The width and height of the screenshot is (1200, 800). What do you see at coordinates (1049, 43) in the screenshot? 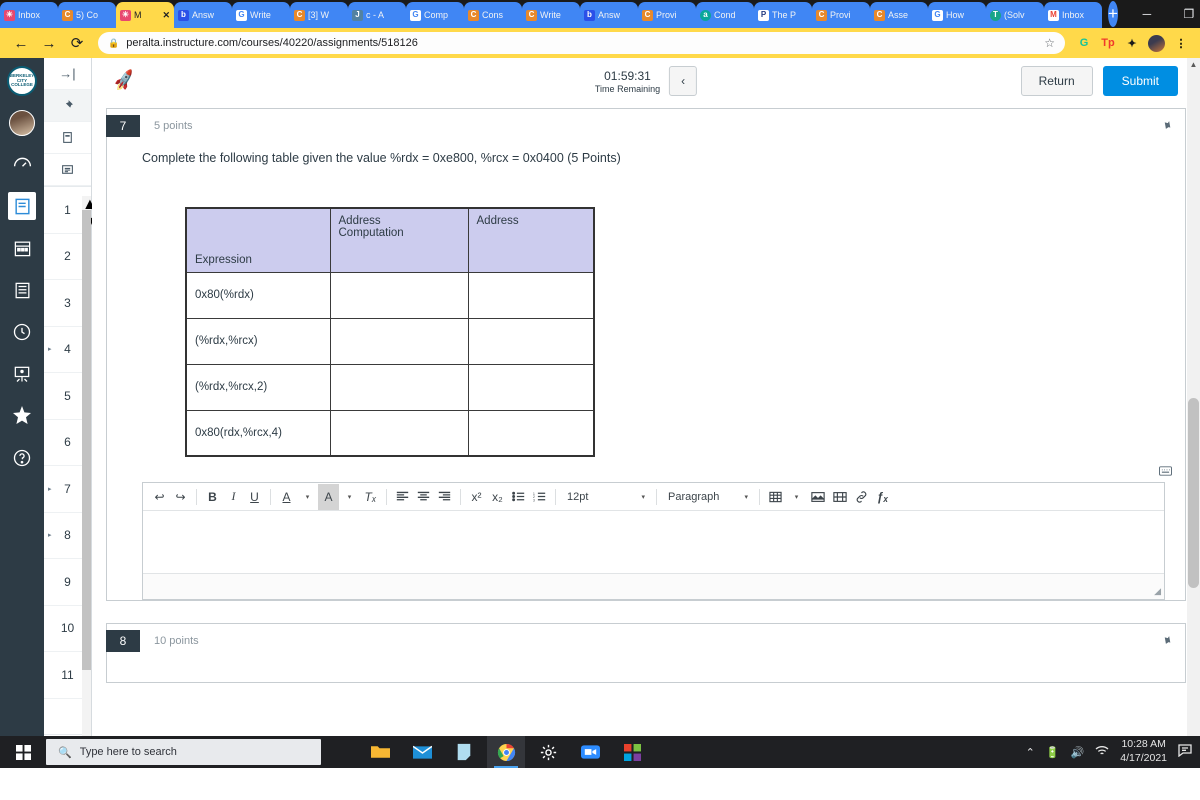
I see `star-icon: ☆` at bounding box center [1049, 43].